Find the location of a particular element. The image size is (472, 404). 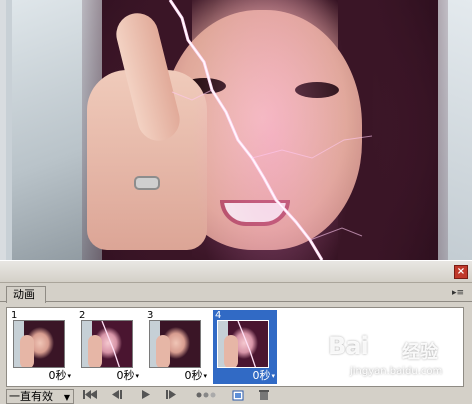

close-button: × is located at coordinates (461, 272).